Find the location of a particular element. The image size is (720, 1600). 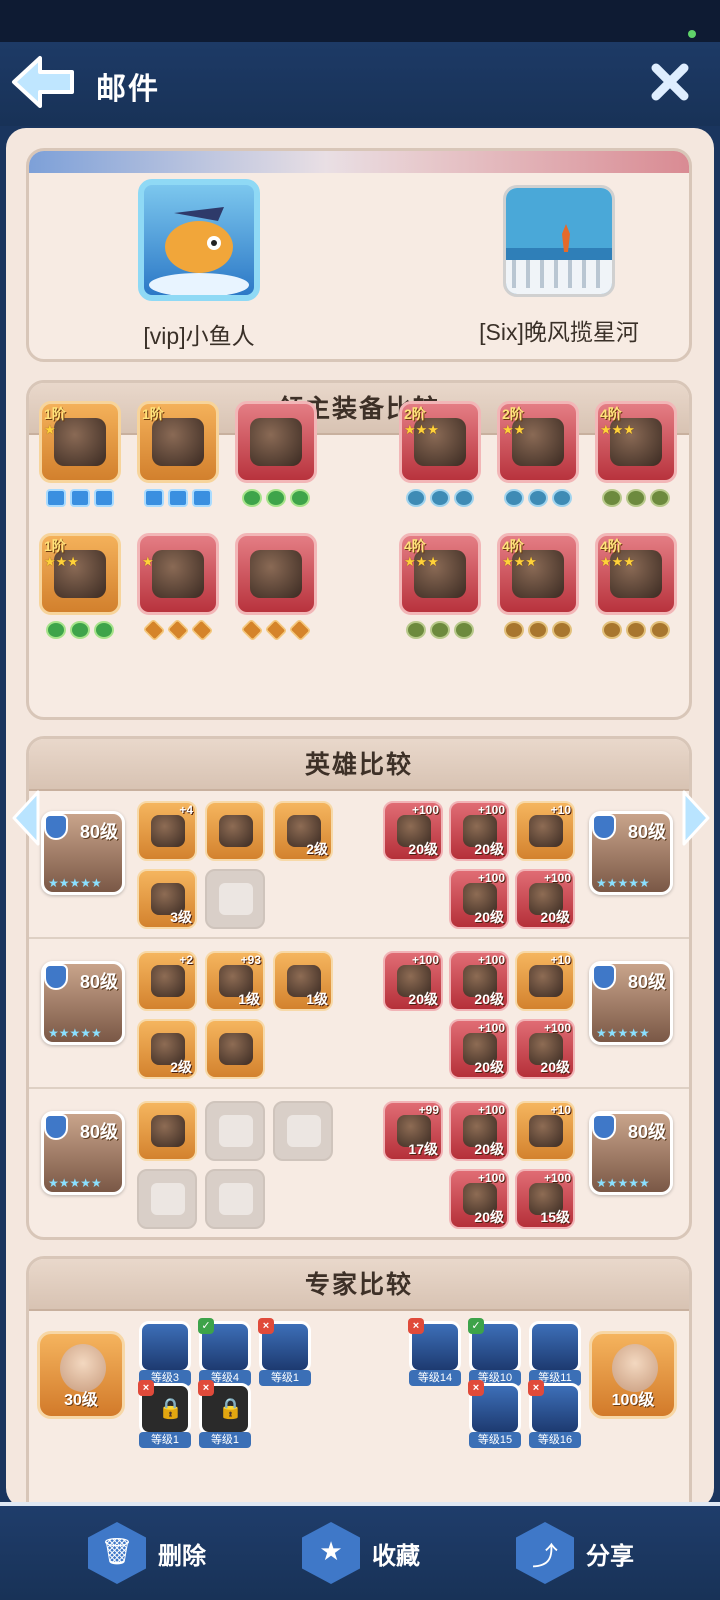

gear-bonus: +10 is located at coordinates (560, 1110).